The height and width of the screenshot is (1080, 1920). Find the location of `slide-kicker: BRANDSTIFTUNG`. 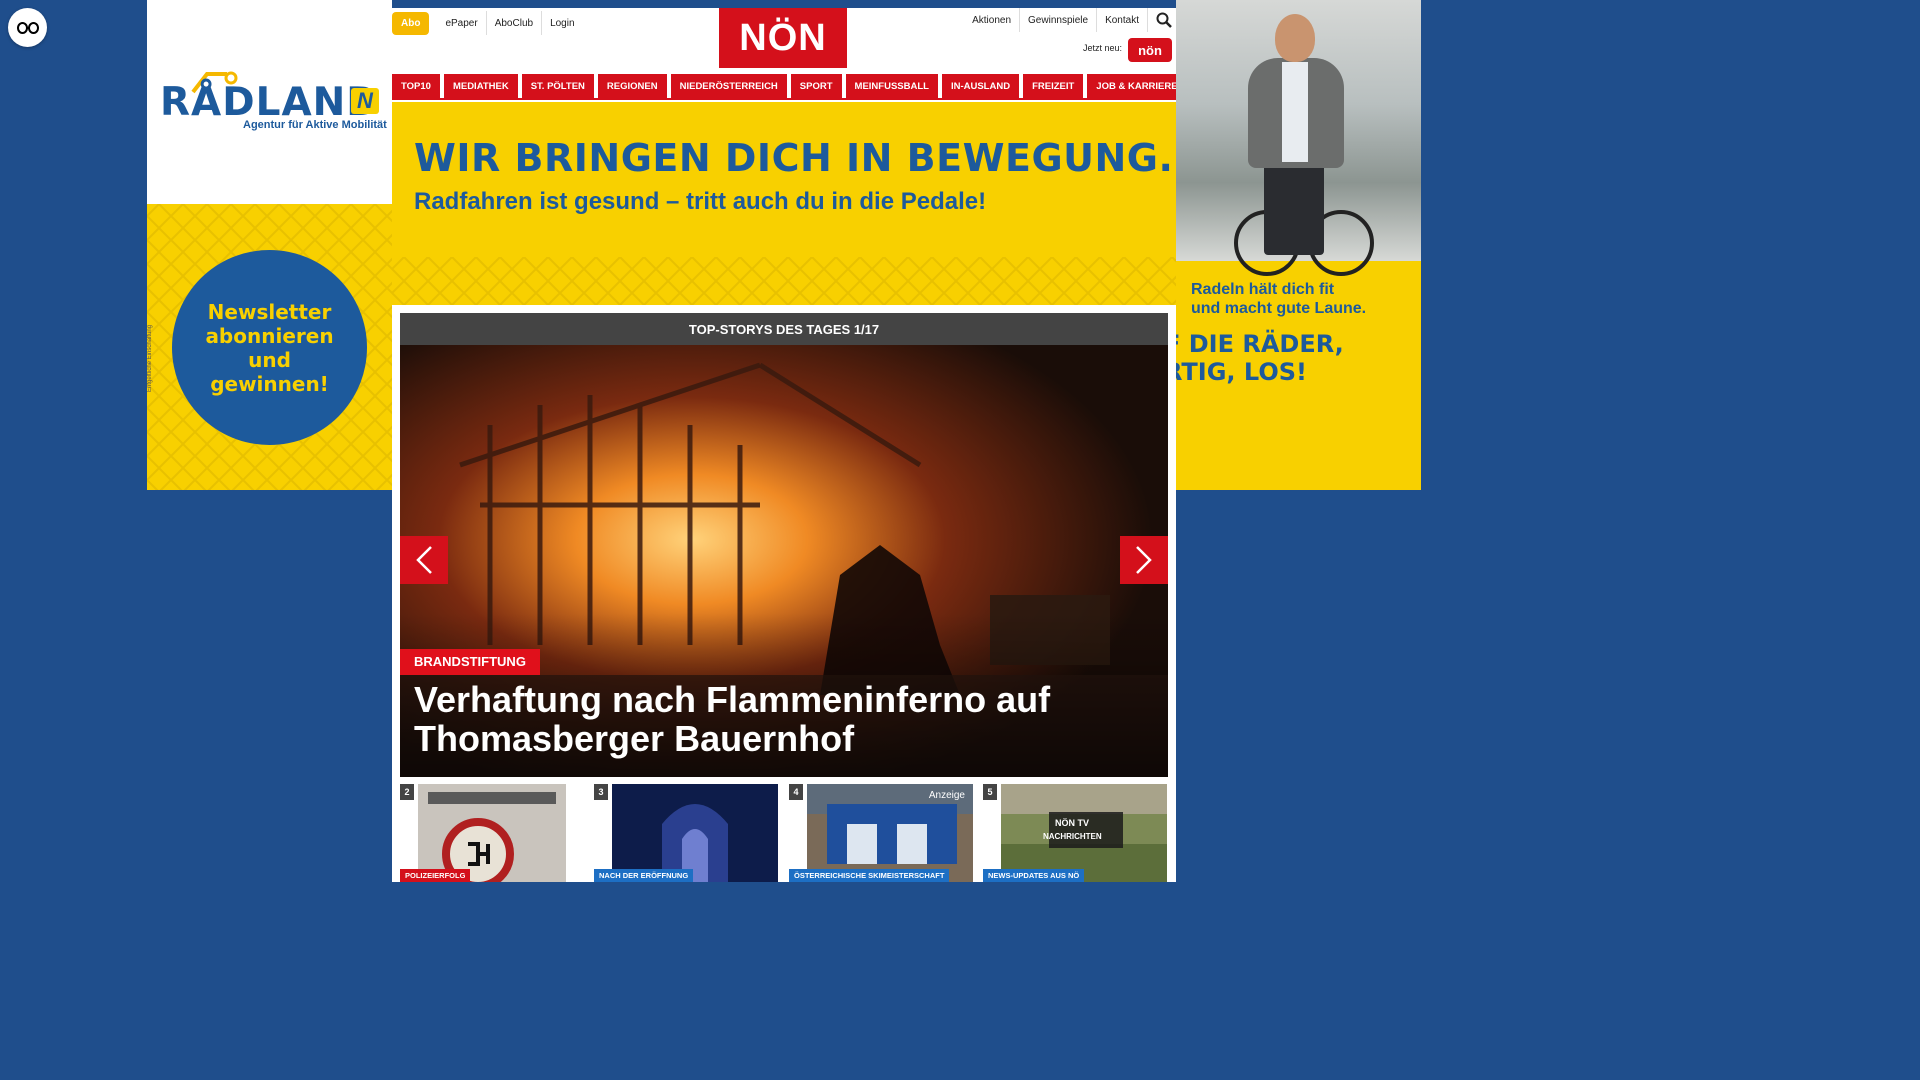

slide-kicker: BRANDSTIFTUNG is located at coordinates (470, 662).